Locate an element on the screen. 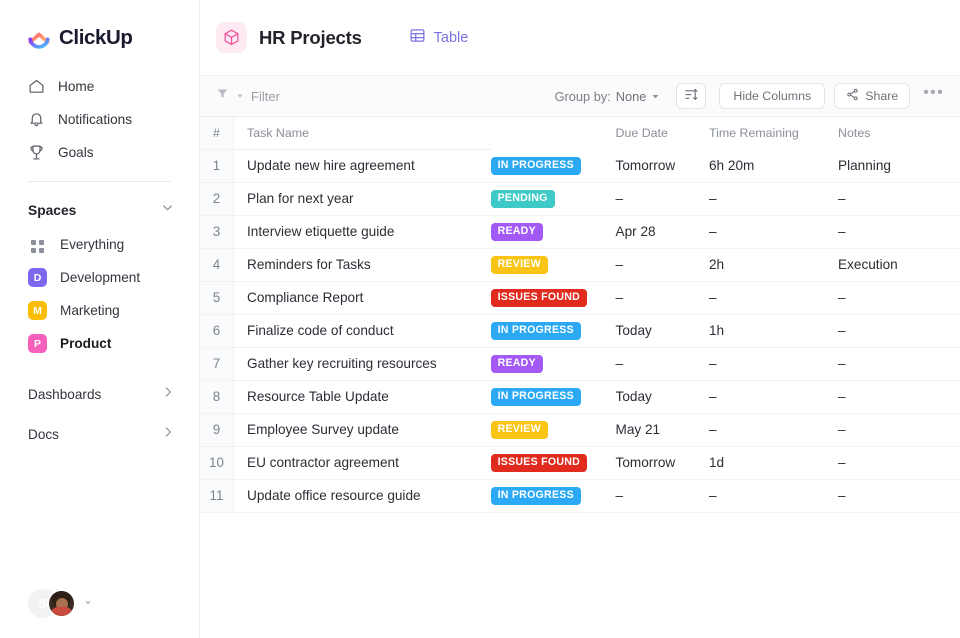 This screenshot has width=960, height=638. table-row: 2 Plan for next year PENDING – – – is located at coordinates (580, 199).